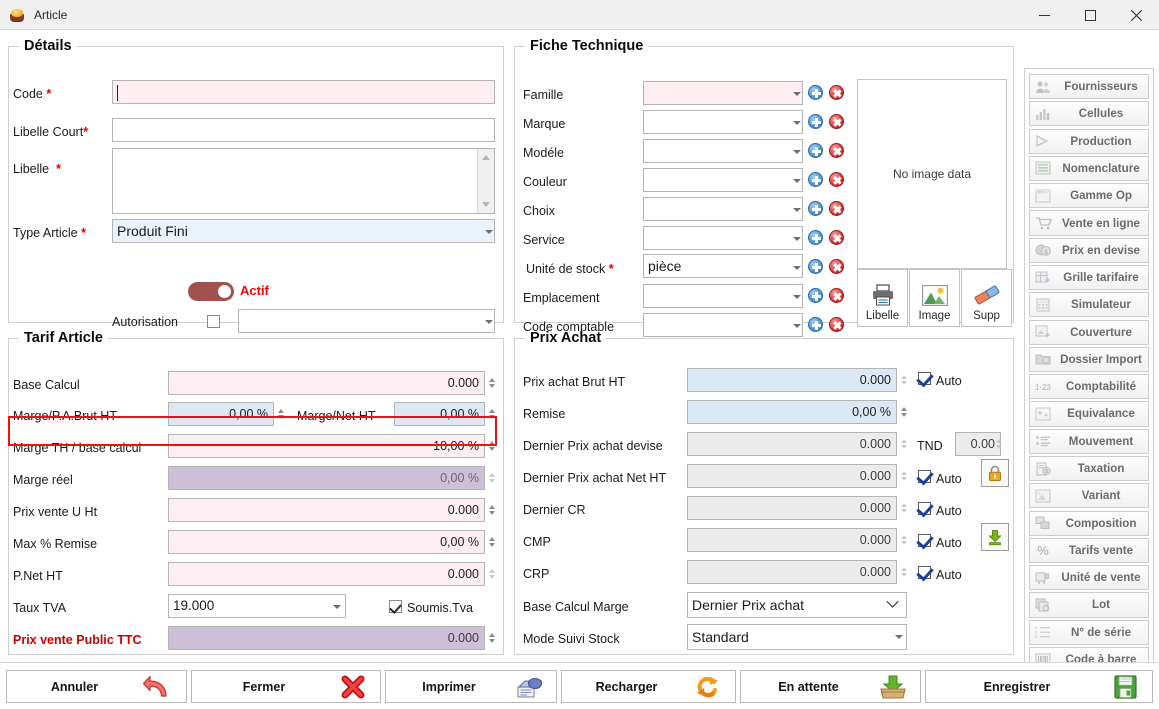  Describe the element at coordinates (491, 542) in the screenshot. I see `max-remise-stepper` at that location.